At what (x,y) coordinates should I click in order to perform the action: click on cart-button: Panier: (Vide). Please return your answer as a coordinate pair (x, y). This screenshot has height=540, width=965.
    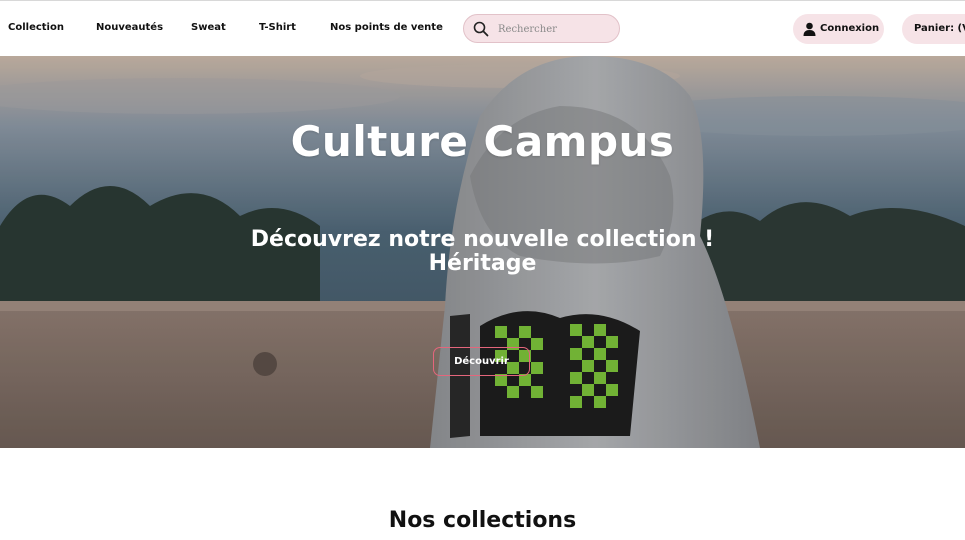
    Looking at the image, I should click on (933, 29).